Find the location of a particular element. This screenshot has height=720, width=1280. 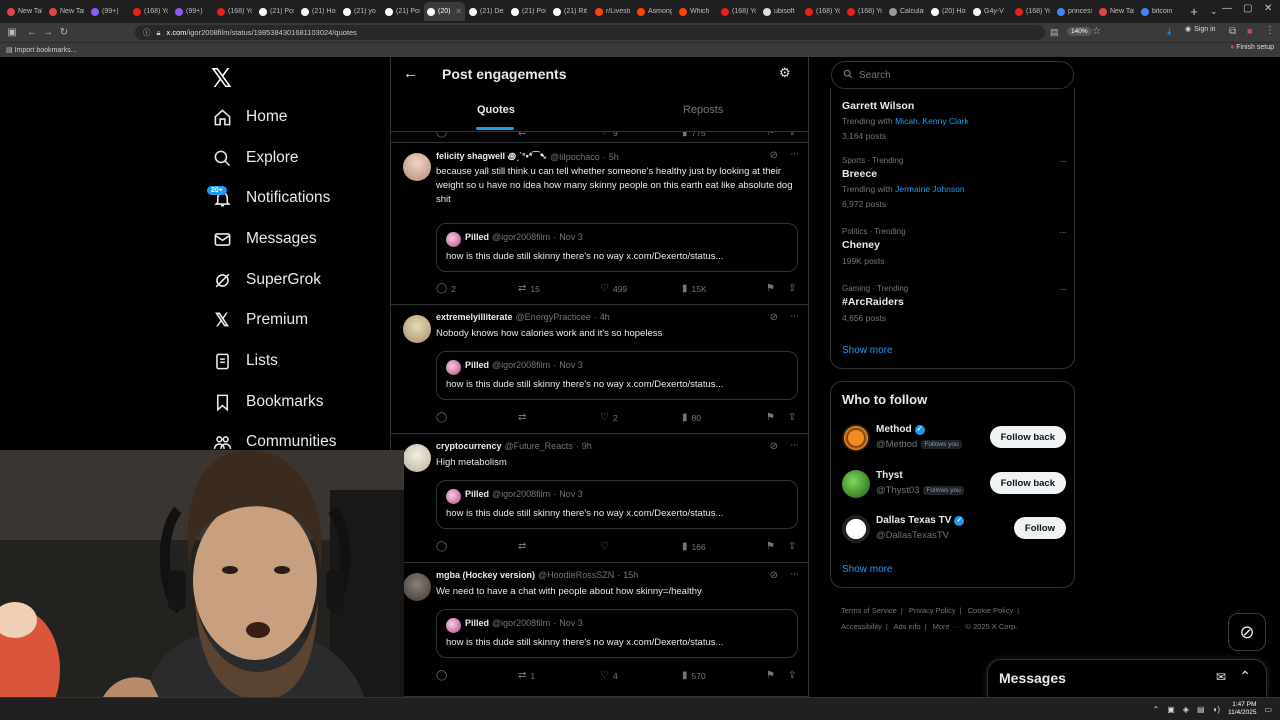

tray-overflow-icon: ⌃ is located at coordinates (1156, 709).